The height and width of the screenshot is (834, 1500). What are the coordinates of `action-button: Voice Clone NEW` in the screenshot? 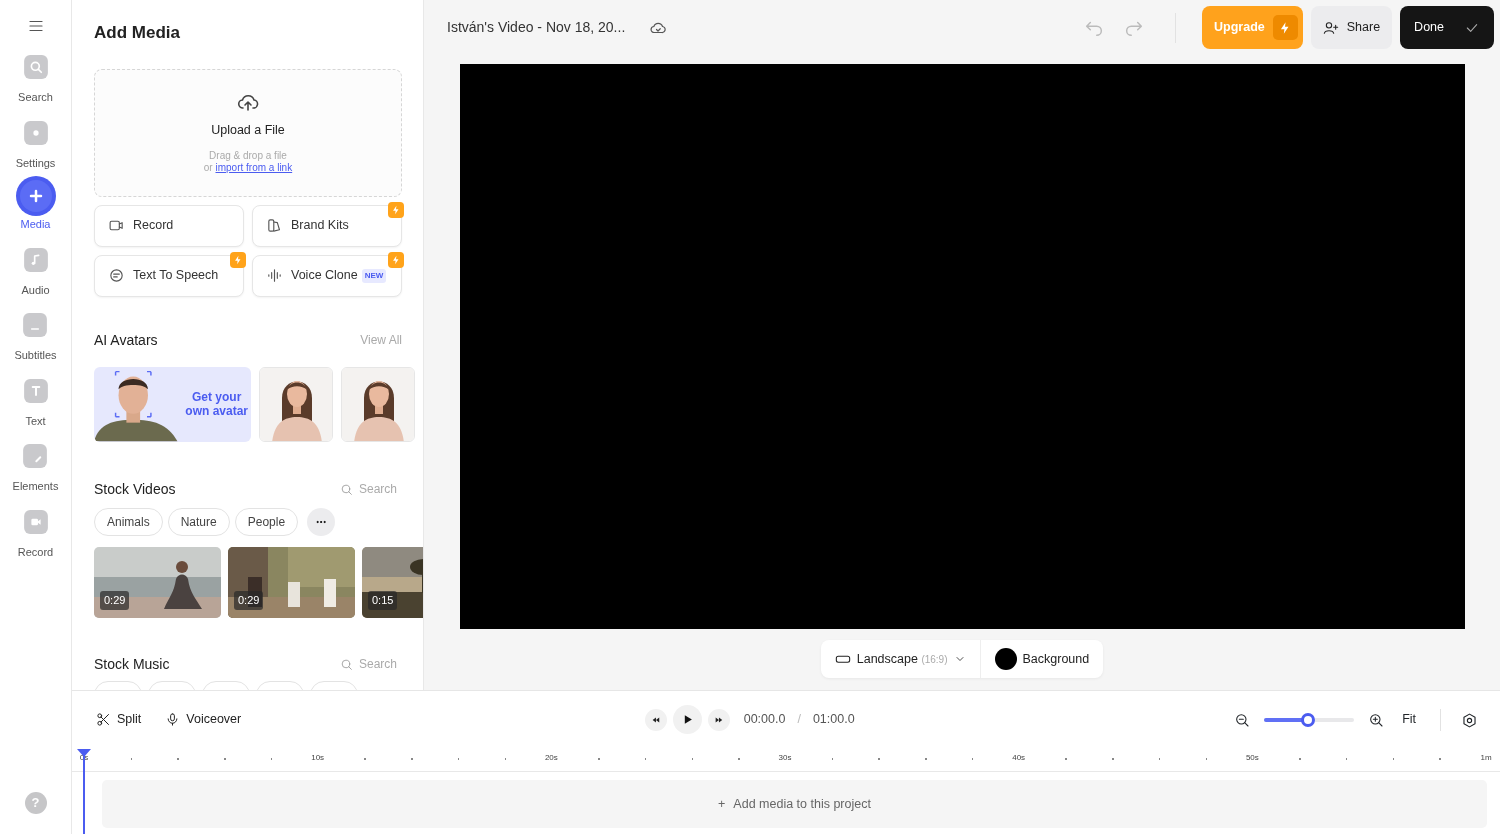 It's located at (327, 275).